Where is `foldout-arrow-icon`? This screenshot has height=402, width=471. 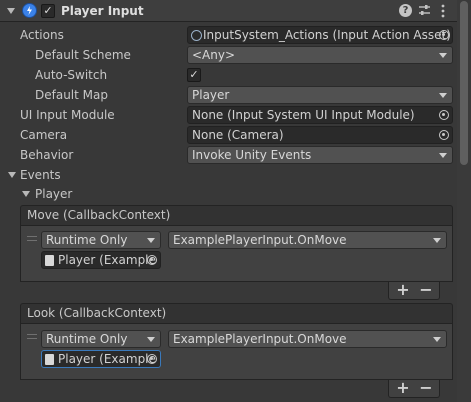 foldout-arrow-icon is located at coordinates (11, 11).